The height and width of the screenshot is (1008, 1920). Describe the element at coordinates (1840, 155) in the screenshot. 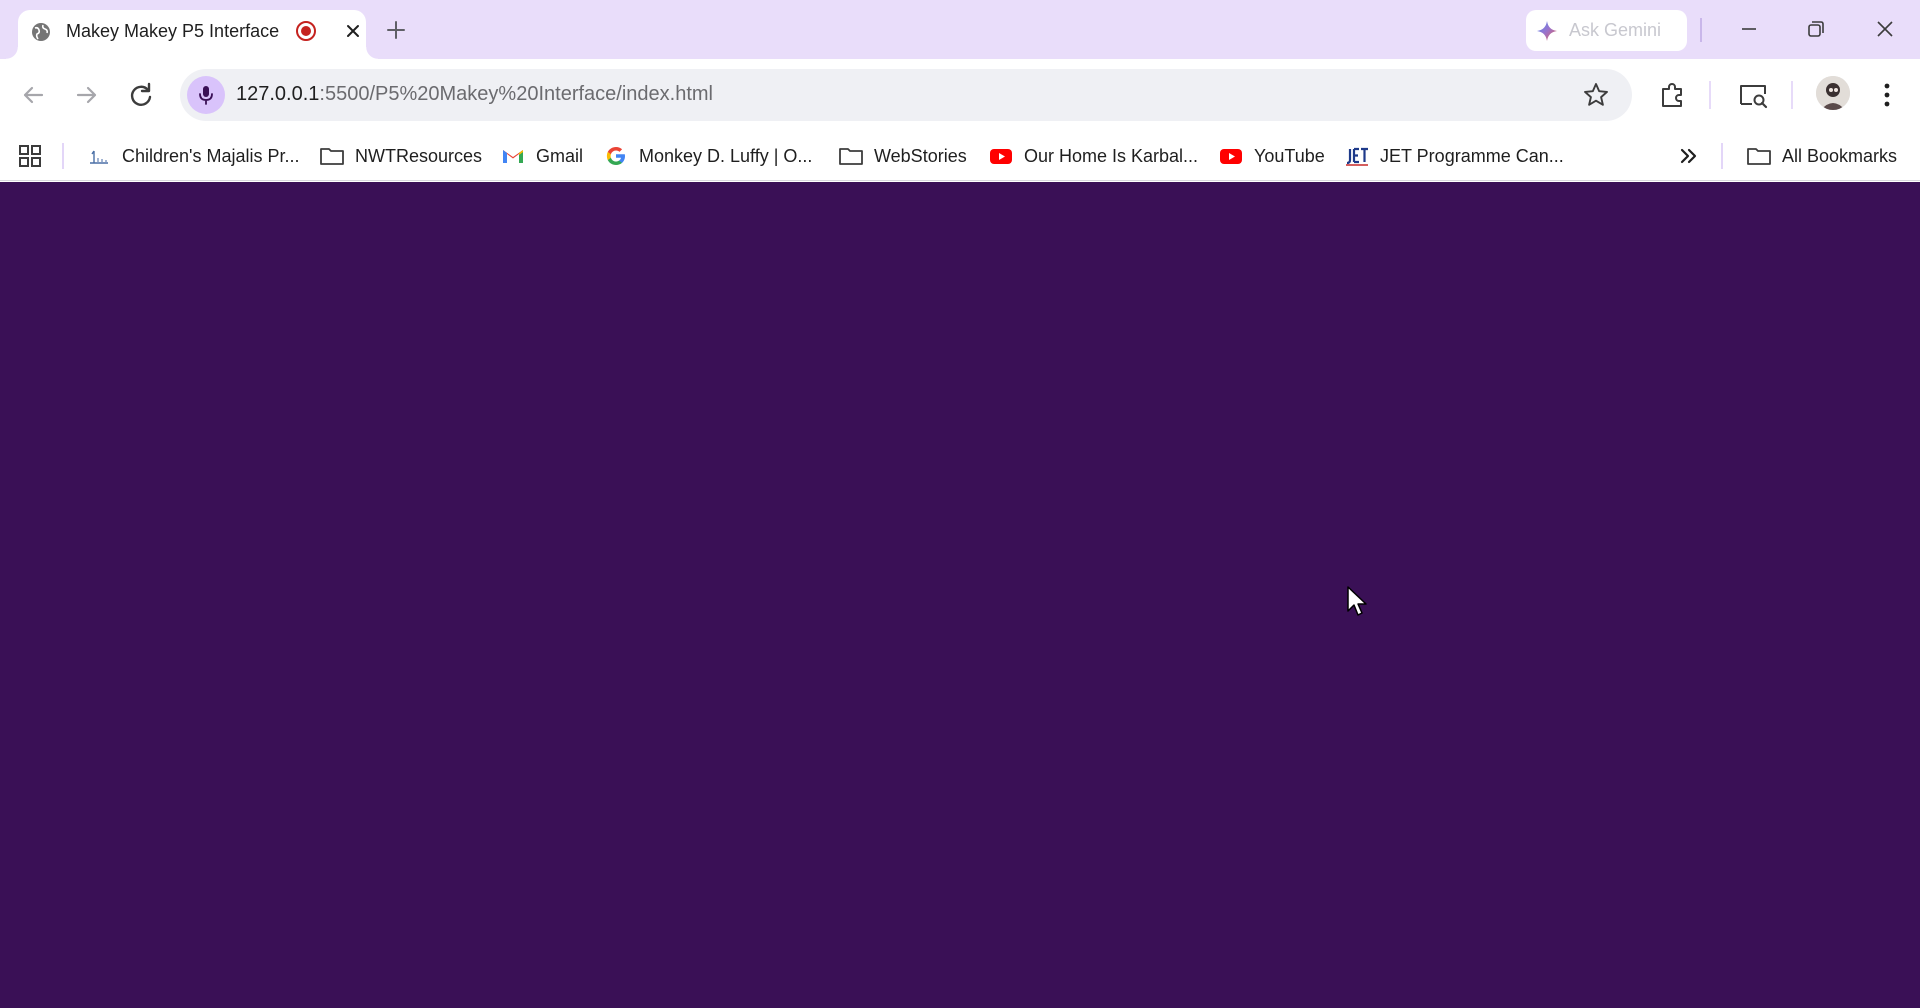

I see `all-bookmarks-label: All Bookmarks` at that location.